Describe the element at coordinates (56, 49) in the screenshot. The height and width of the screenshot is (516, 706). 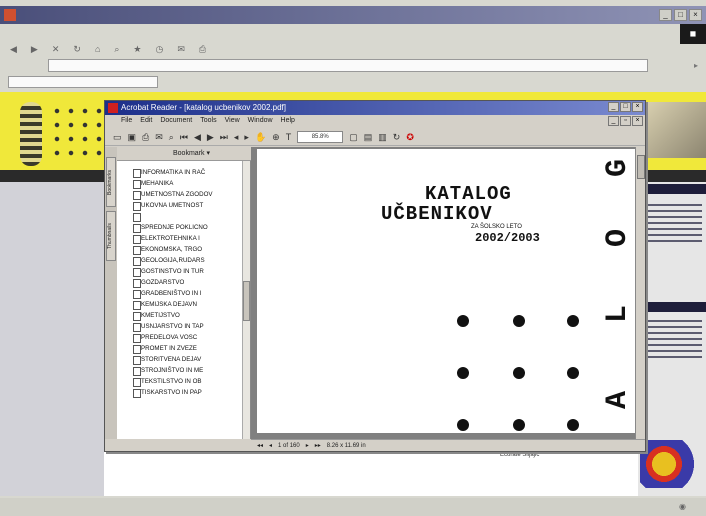
I see `stop-icon: ✕` at that location.